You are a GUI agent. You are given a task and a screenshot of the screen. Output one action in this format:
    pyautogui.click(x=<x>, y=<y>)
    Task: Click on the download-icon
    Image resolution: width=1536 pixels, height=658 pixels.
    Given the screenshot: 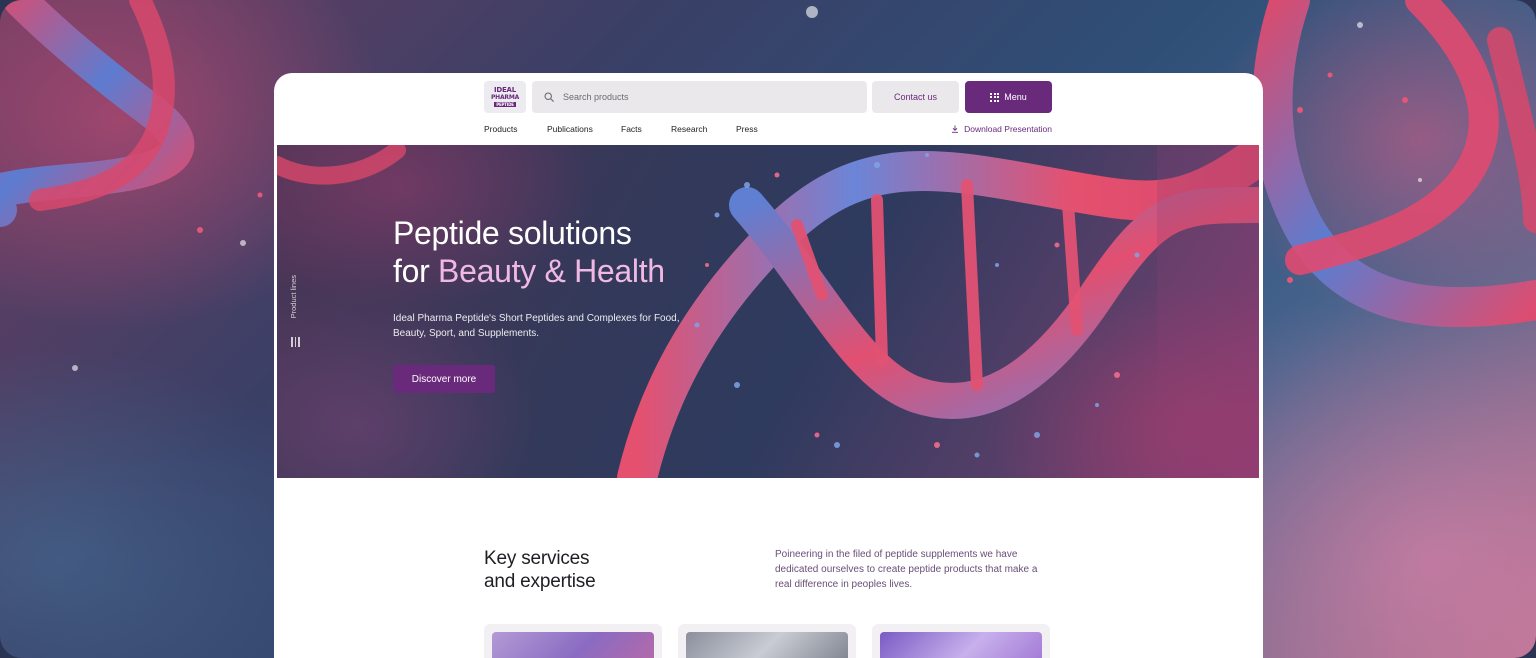 What is the action you would take?
    pyautogui.click(x=955, y=129)
    